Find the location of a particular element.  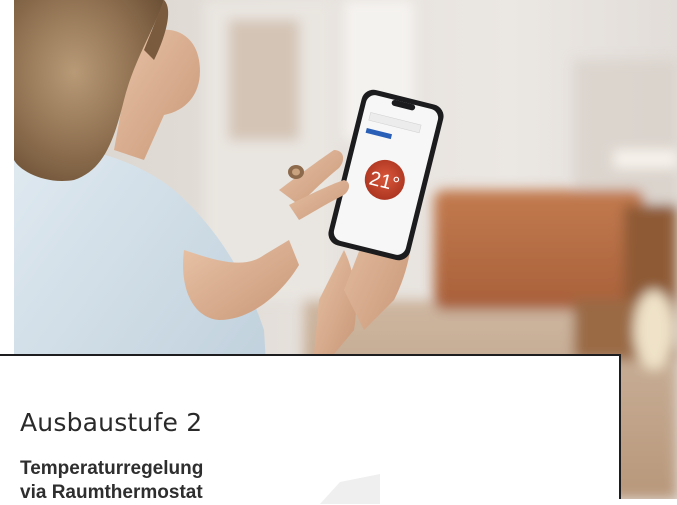

device-preview-shape is located at coordinates (350, 489).